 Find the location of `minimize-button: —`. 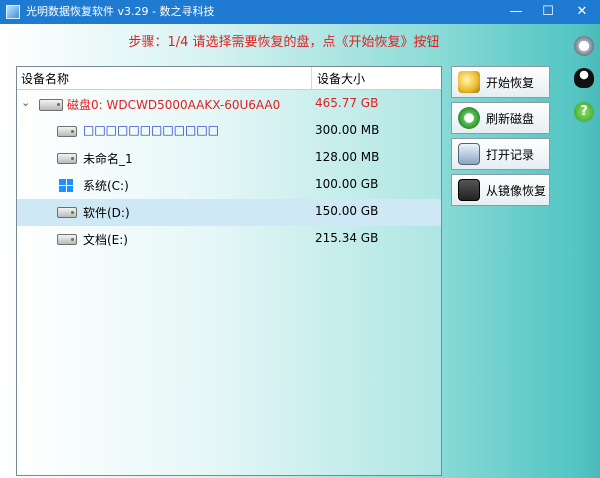

minimize-button: — is located at coordinates (516, 12).